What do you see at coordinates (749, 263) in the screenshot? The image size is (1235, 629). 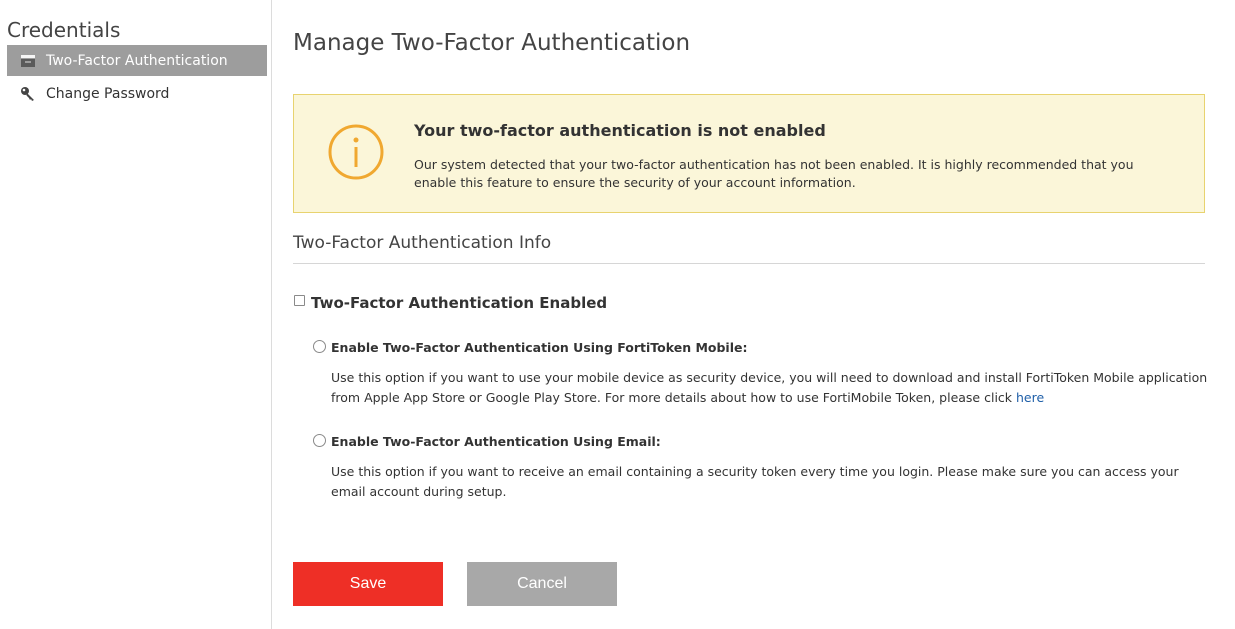 I see `section-divider` at bounding box center [749, 263].